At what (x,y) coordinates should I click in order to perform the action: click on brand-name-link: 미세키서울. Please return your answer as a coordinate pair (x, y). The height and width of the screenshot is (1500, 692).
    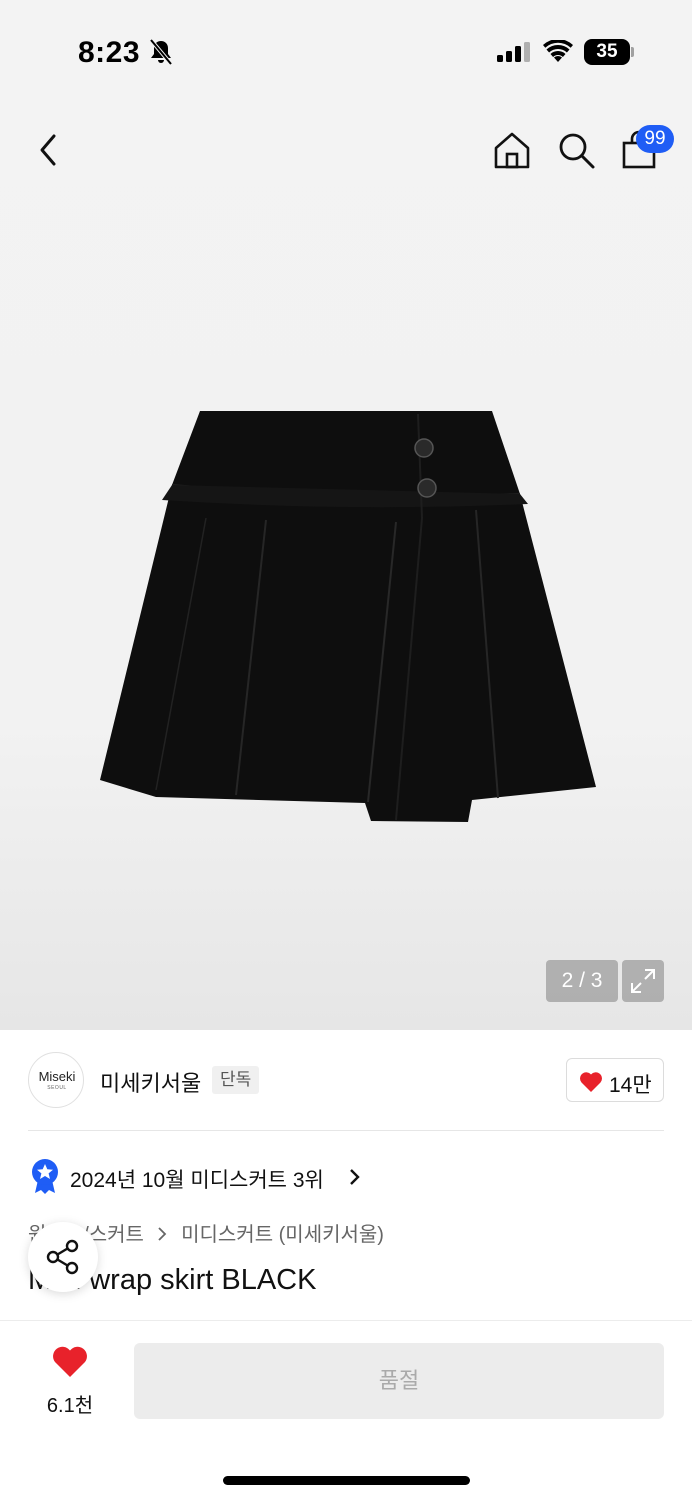
    Looking at the image, I should click on (150, 1082).